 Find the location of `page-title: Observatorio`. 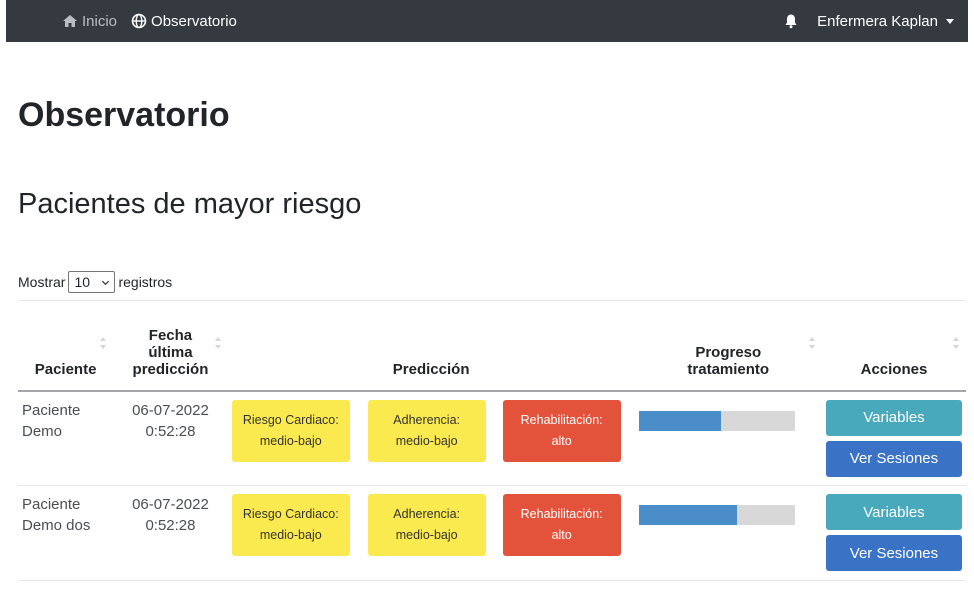

page-title: Observatorio is located at coordinates (124, 115).